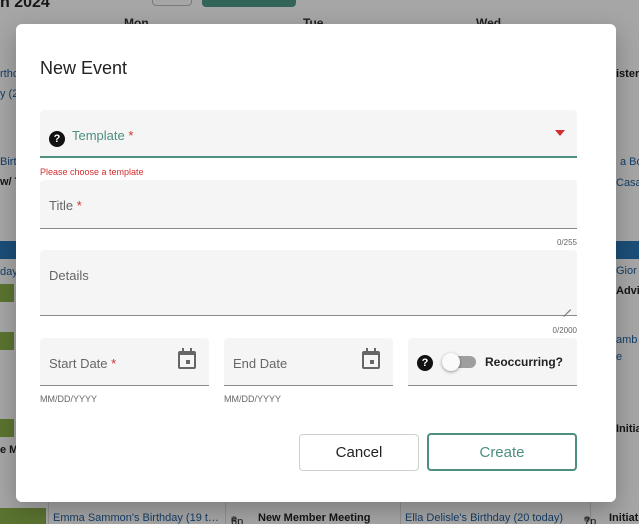  What do you see at coordinates (564, 330) in the screenshot?
I see `details-char-counter: 0/2000` at bounding box center [564, 330].